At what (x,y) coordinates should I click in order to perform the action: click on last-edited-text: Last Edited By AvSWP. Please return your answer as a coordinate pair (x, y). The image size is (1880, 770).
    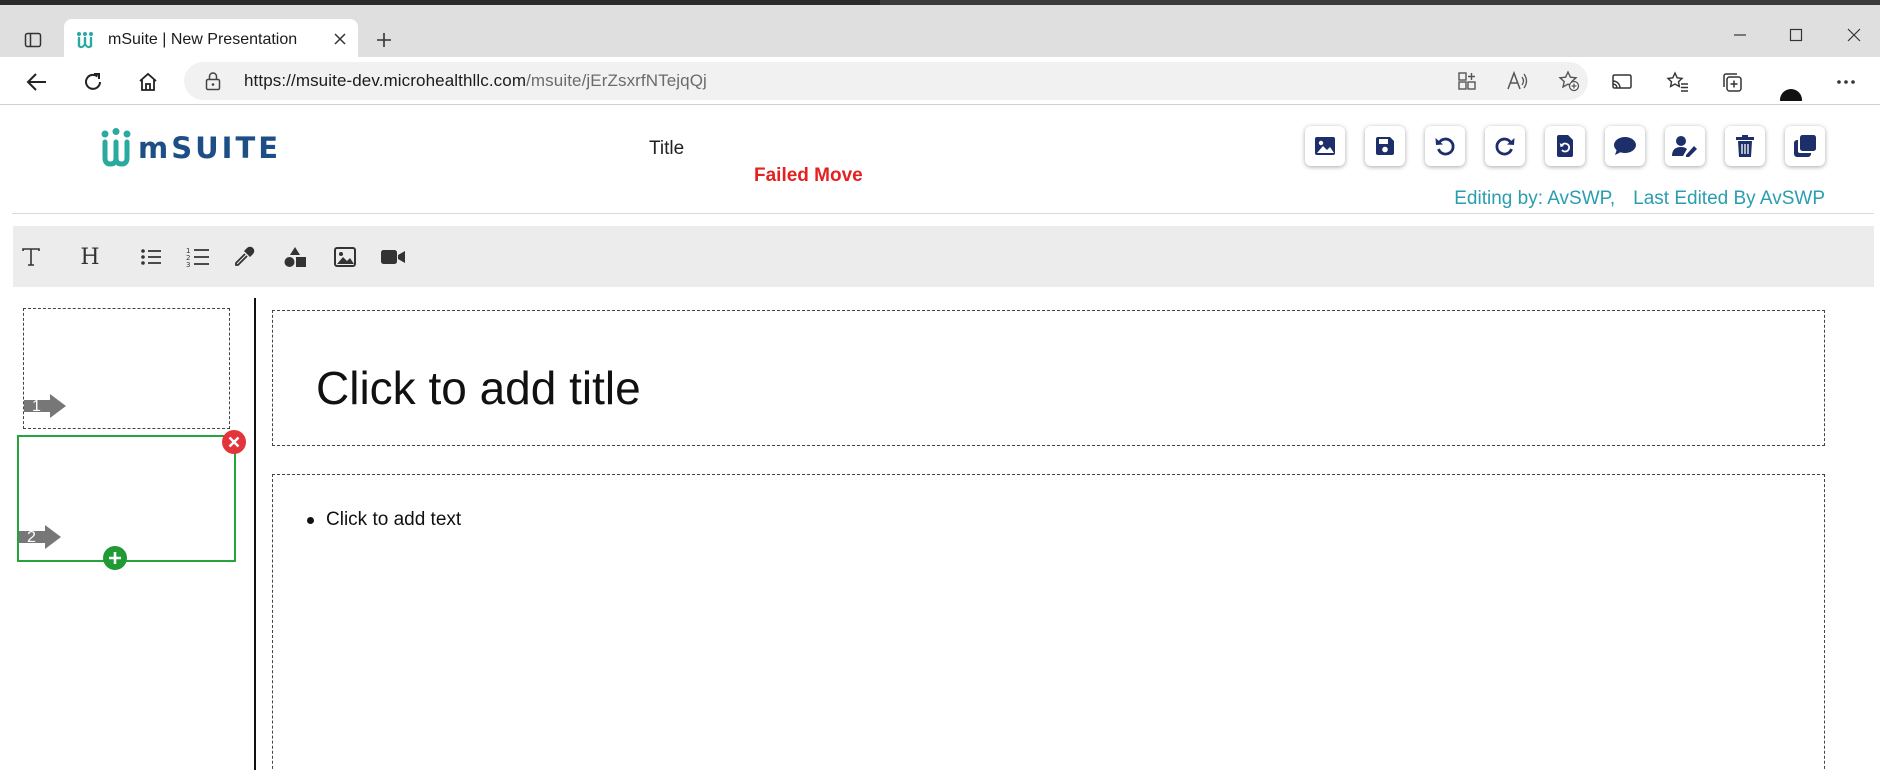
    Looking at the image, I should click on (1729, 198).